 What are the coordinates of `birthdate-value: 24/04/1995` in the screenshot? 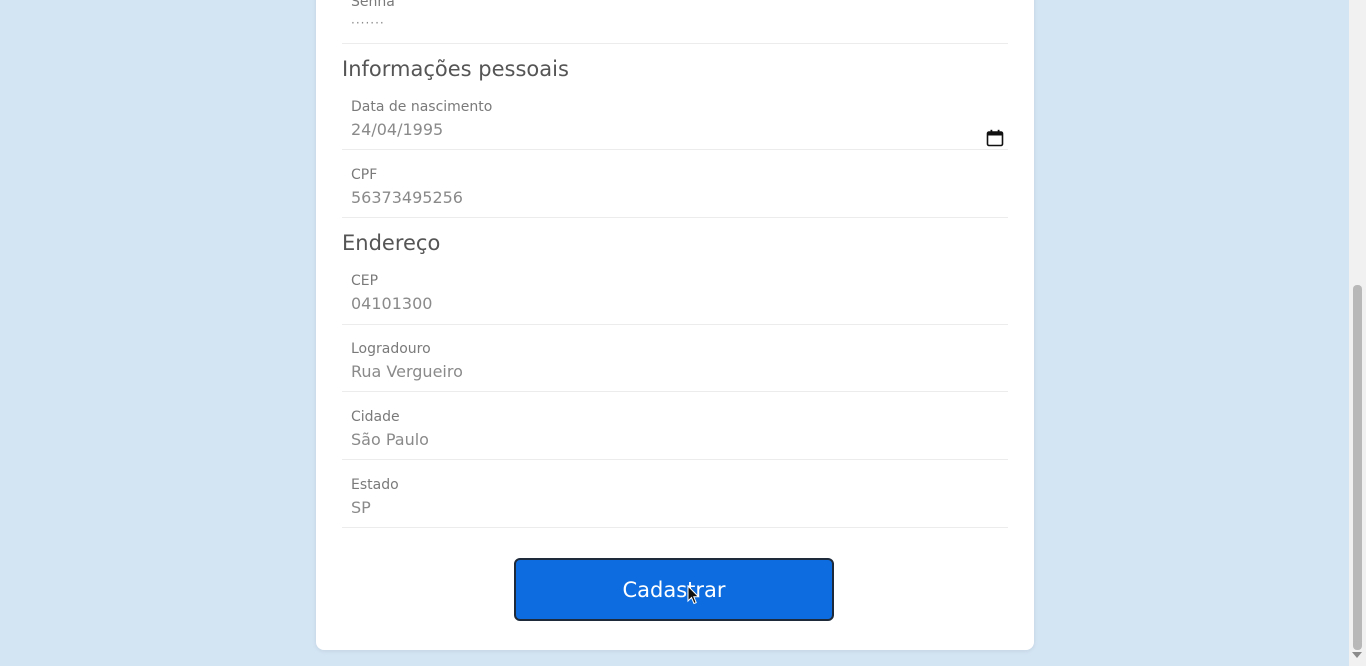 It's located at (397, 129).